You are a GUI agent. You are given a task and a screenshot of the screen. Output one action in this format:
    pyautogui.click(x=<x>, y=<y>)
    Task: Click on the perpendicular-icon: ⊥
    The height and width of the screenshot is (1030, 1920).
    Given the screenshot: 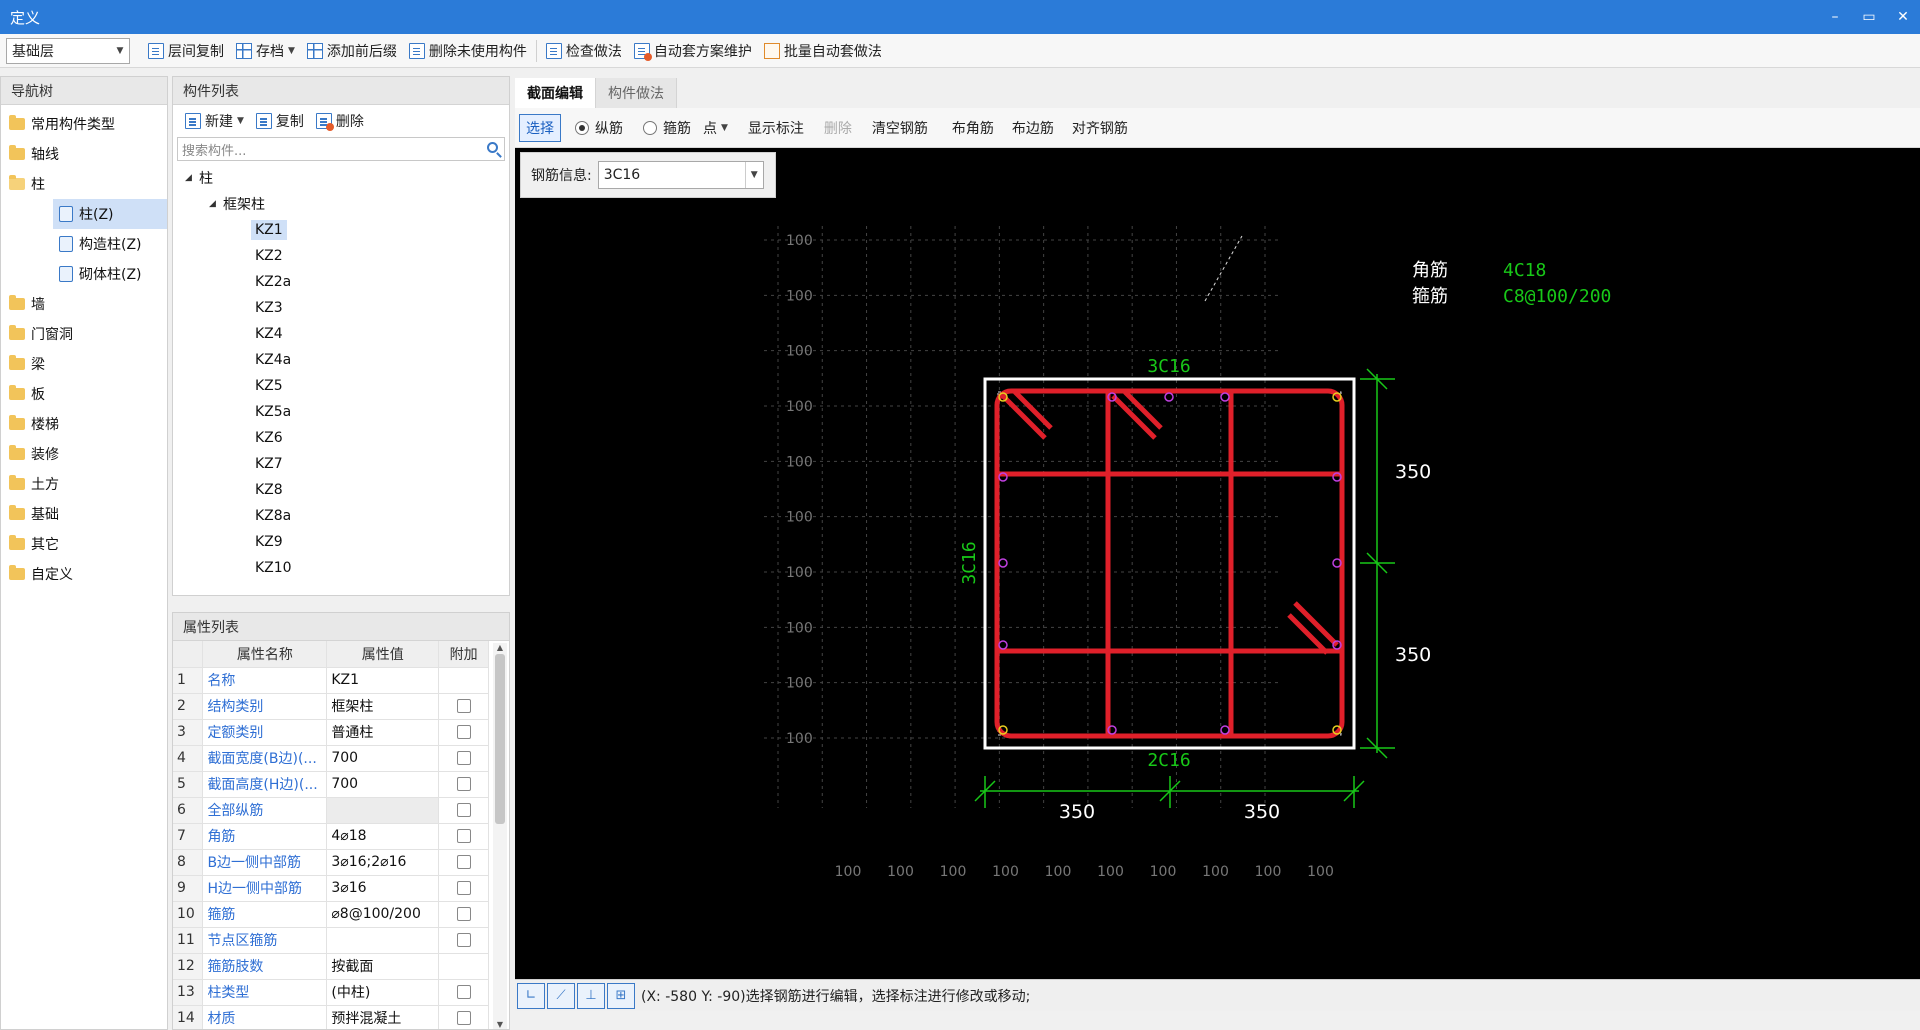 What is the action you would take?
    pyautogui.click(x=591, y=995)
    